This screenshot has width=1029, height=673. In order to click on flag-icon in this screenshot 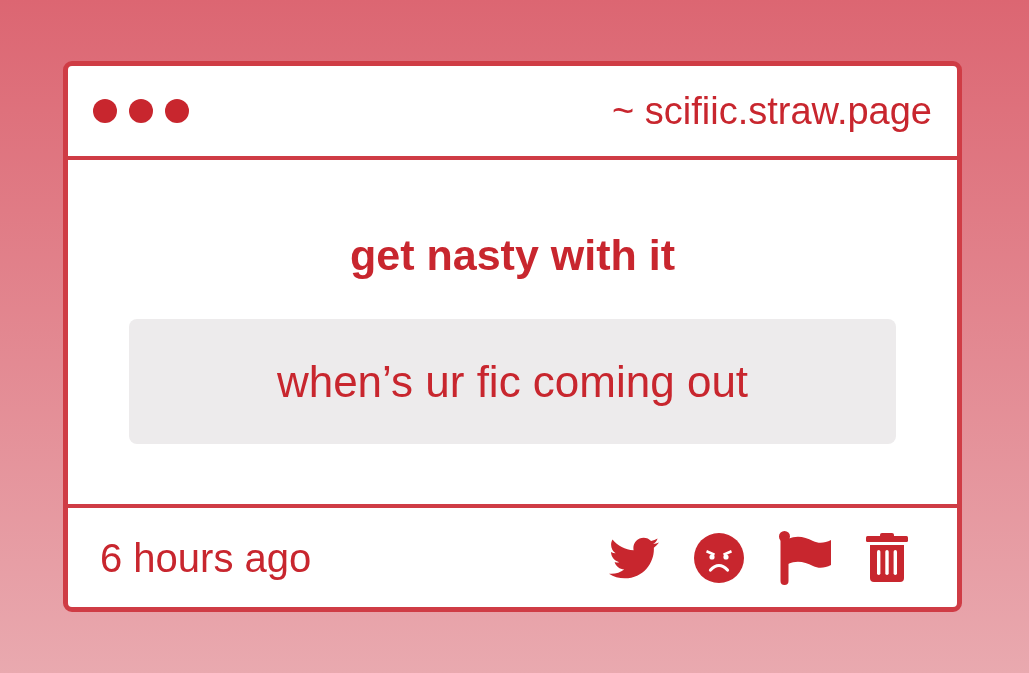, I will do `click(805, 557)`.